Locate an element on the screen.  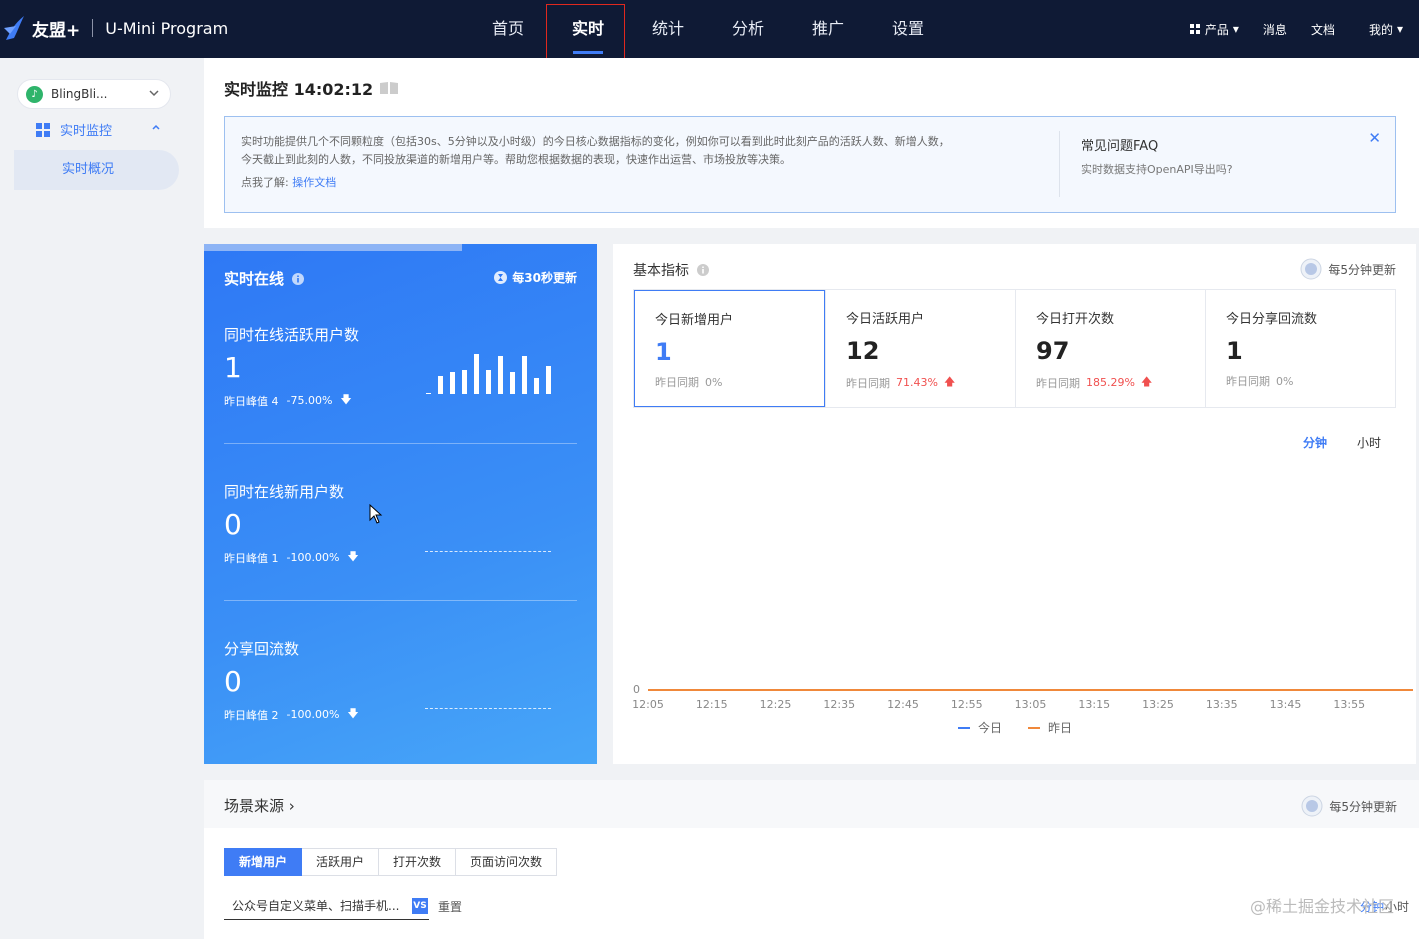
sidebar: ♪ BlingBli... 实时监控 实时概况 is located at coordinates (98, 498).